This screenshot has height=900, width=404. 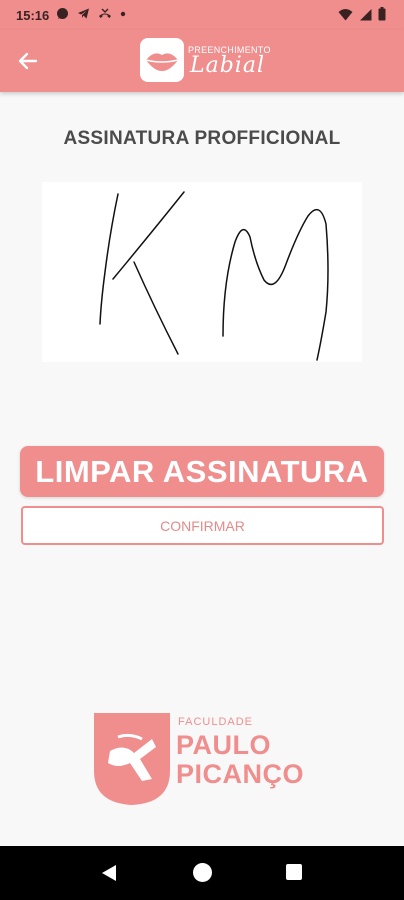 What do you see at coordinates (132, 759) in the screenshot?
I see `faculdade-shield-icon` at bounding box center [132, 759].